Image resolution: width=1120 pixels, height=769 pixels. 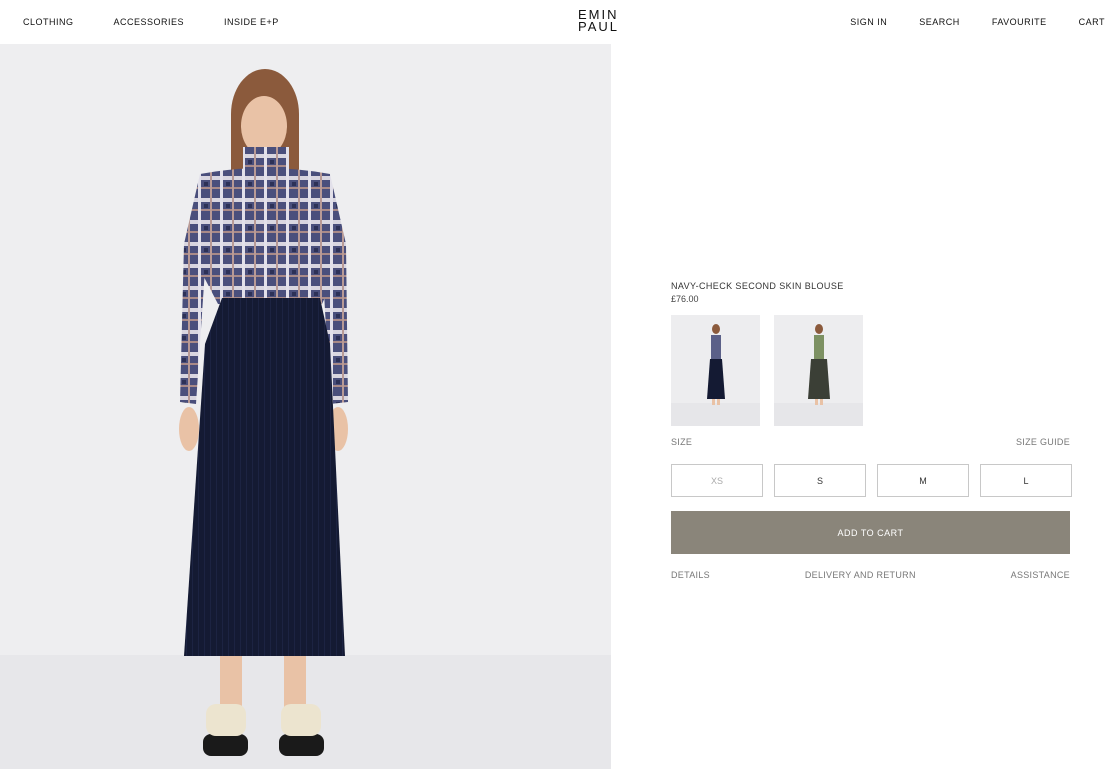 I want to click on colour-thumbnails, so click(x=774, y=370).